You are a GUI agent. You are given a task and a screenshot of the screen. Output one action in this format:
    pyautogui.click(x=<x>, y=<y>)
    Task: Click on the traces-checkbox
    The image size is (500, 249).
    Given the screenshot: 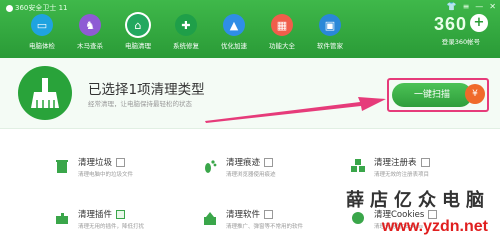 What is the action you would take?
    pyautogui.click(x=269, y=162)
    